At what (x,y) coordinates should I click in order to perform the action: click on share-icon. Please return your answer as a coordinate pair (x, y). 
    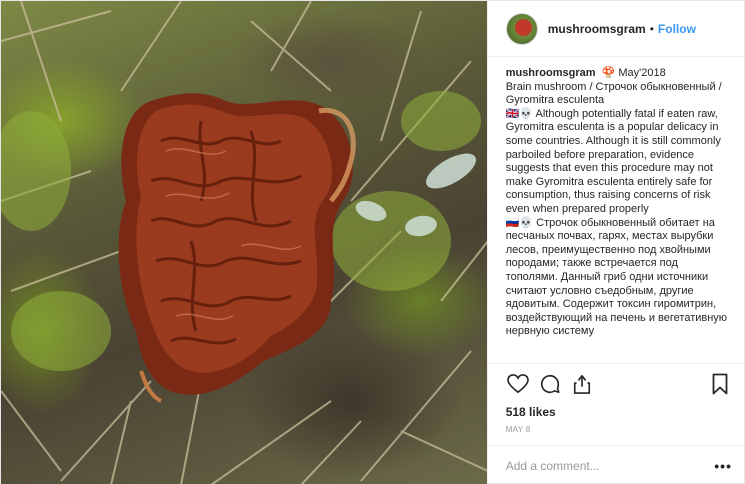
    Looking at the image, I should click on (582, 384).